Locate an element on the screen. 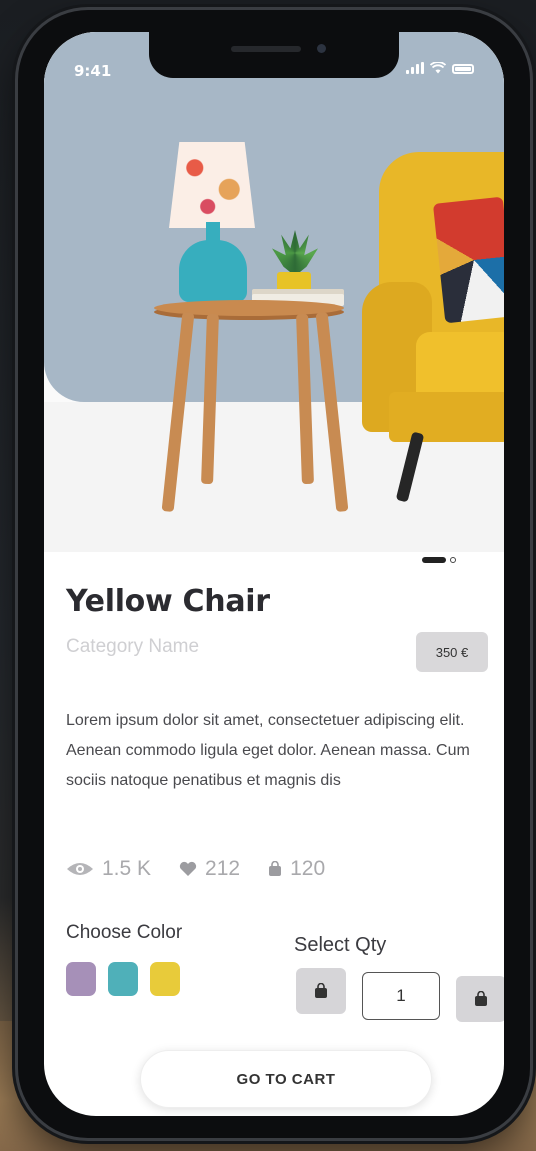 The height and width of the screenshot is (1151, 536). carousel-dot-active is located at coordinates (434, 560).